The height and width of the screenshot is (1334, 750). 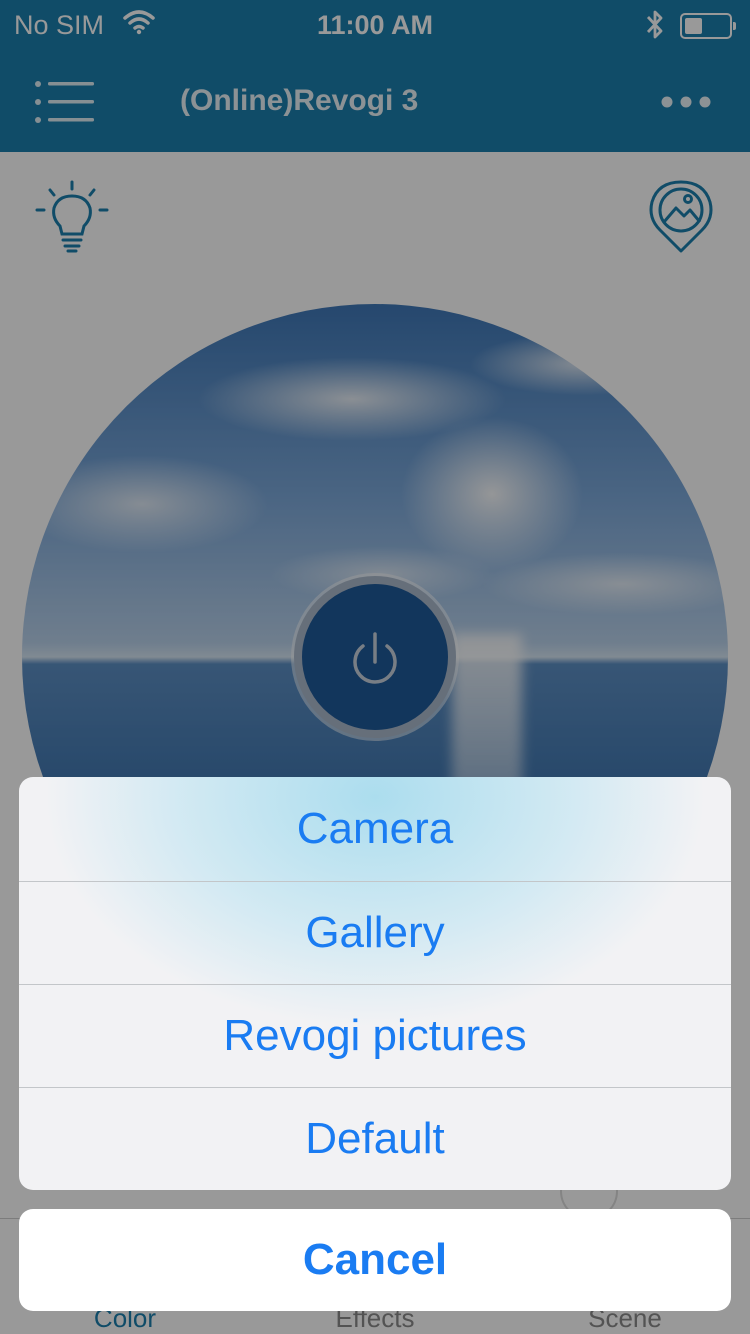 What do you see at coordinates (375, 932) in the screenshot?
I see `gallery-option: Gallery` at bounding box center [375, 932].